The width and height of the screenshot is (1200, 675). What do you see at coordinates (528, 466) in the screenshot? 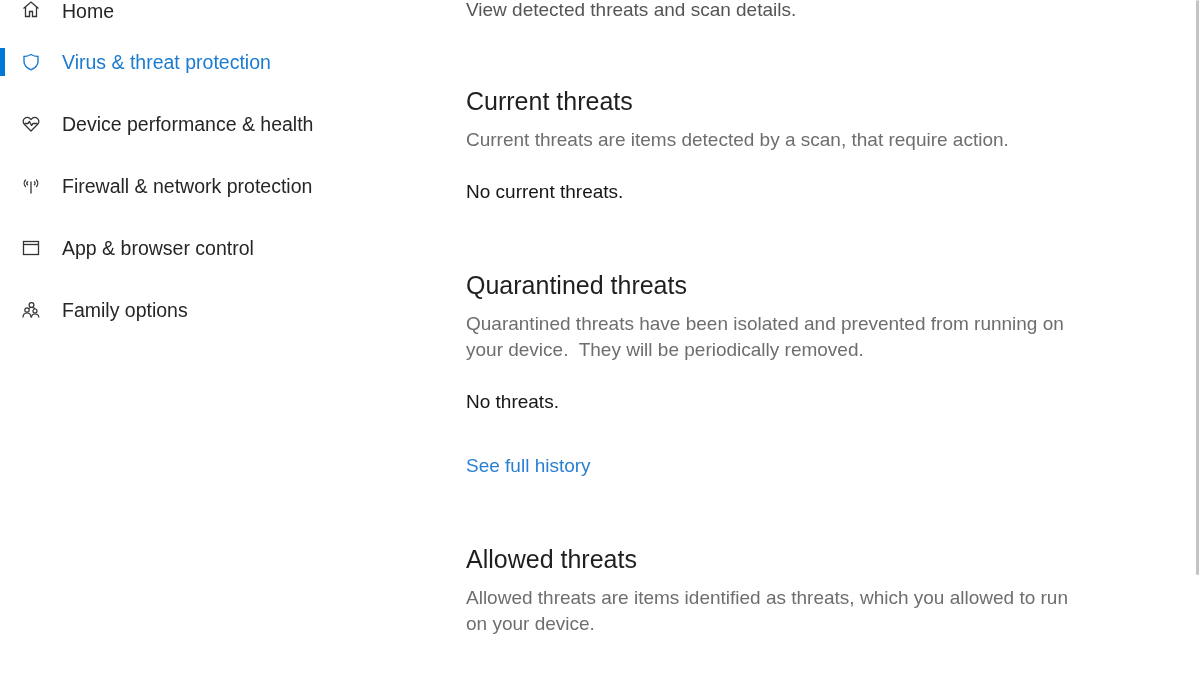
I see `history-link: See full history` at bounding box center [528, 466].